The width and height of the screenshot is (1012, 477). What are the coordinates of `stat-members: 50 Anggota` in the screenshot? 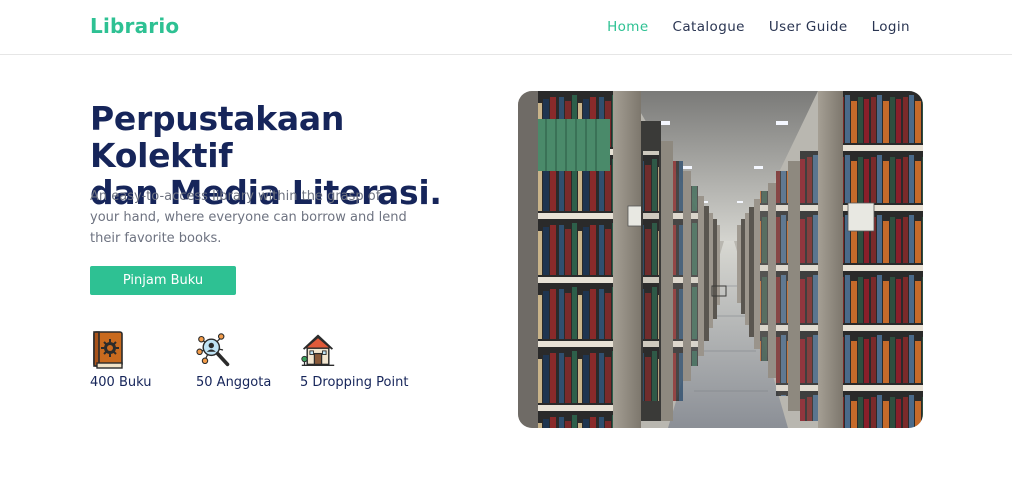 It's located at (233, 360).